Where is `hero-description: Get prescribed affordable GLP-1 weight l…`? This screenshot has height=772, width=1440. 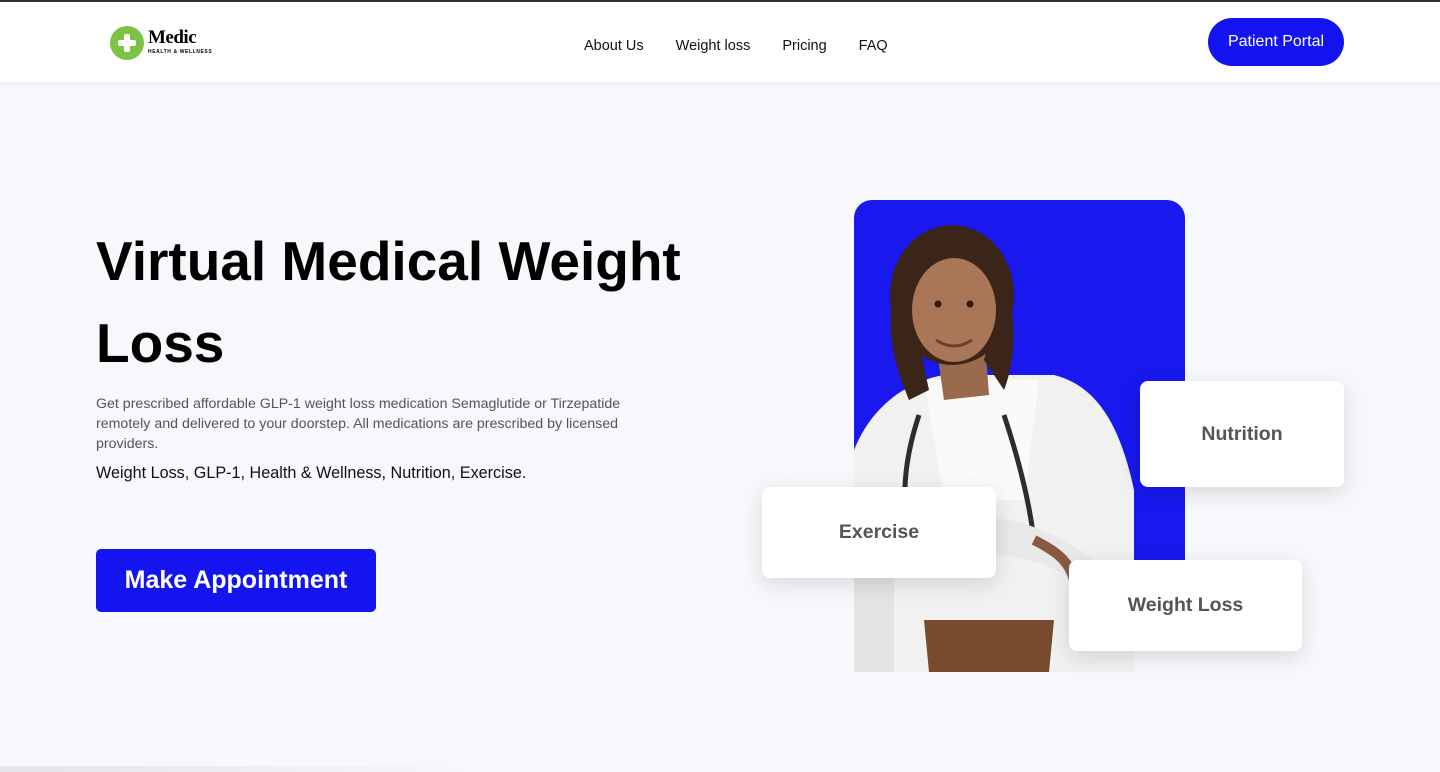 hero-description: Get prescribed affordable GLP-1 weight l… is located at coordinates (358, 424).